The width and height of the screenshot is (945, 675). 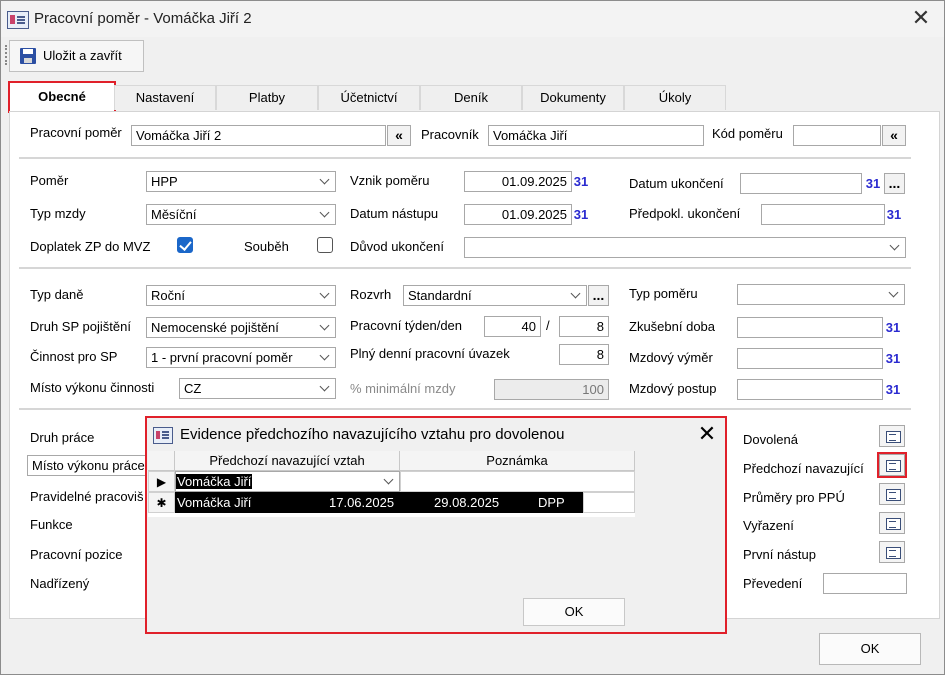 What do you see at coordinates (161, 481) in the screenshot?
I see `row-selector-current: ▶` at bounding box center [161, 481].